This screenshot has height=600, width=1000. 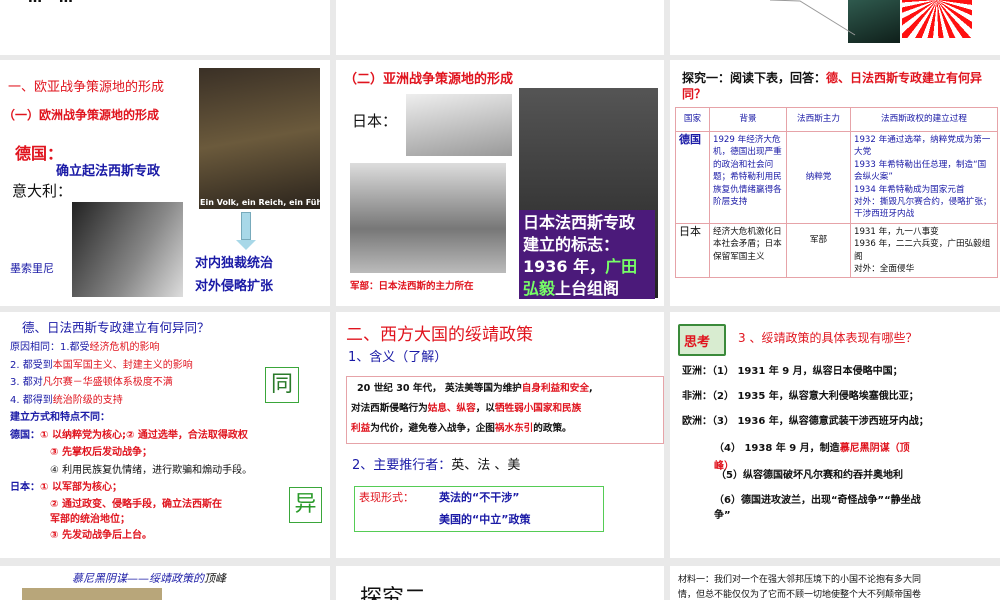 I want to click on cell-line: 1932 年通过选举，纳粹党成为第一大党, so click(x=922, y=146).